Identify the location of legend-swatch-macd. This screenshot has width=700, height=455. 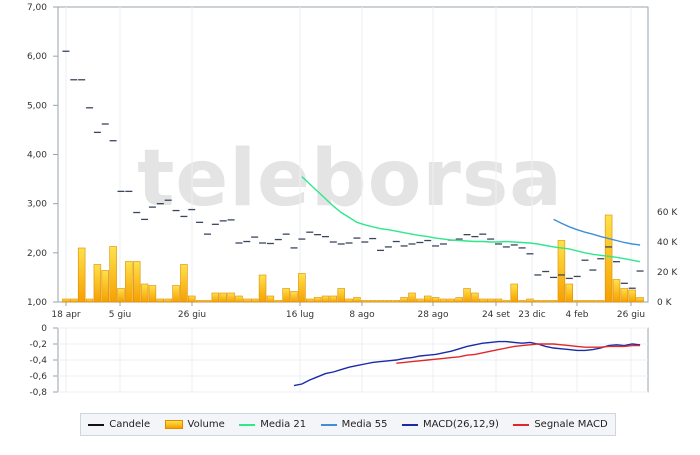
(409, 424).